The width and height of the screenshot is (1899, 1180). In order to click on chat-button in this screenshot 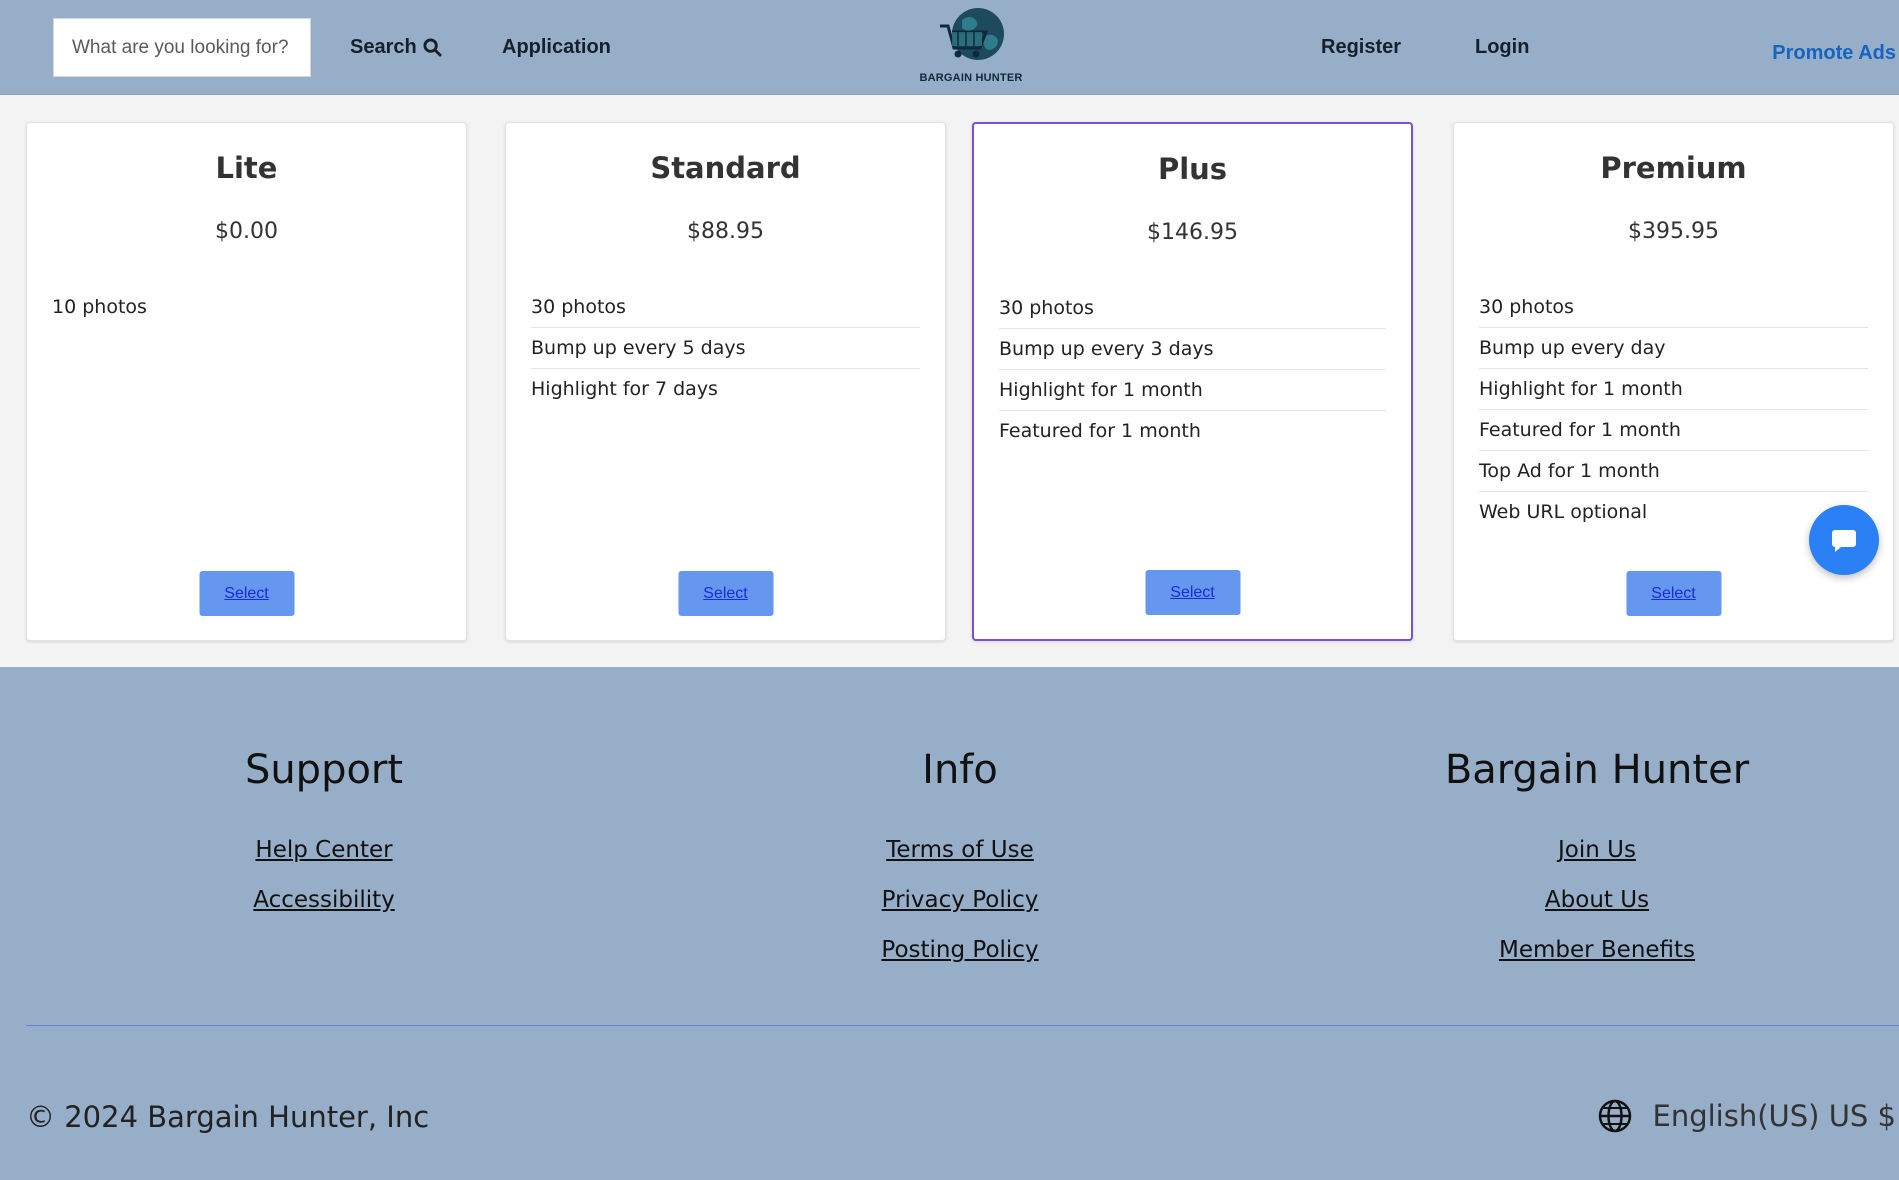, I will do `click(1844, 540)`.